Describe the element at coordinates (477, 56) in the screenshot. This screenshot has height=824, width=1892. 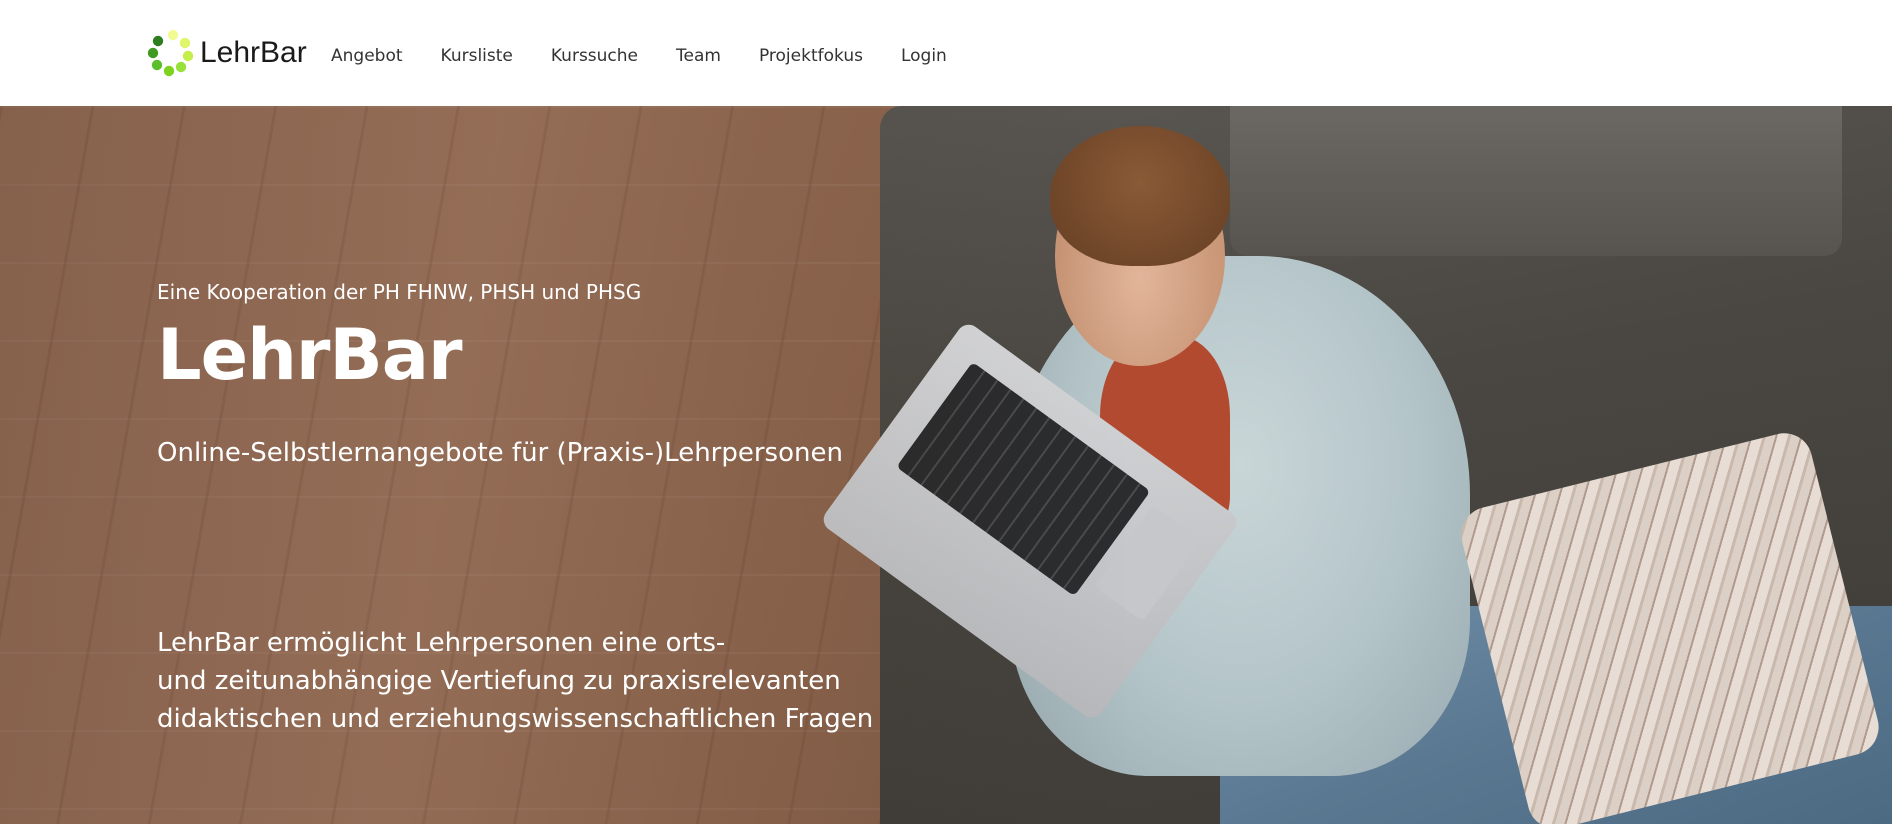
I see `nav-item-kursliste: Kursliste` at that location.